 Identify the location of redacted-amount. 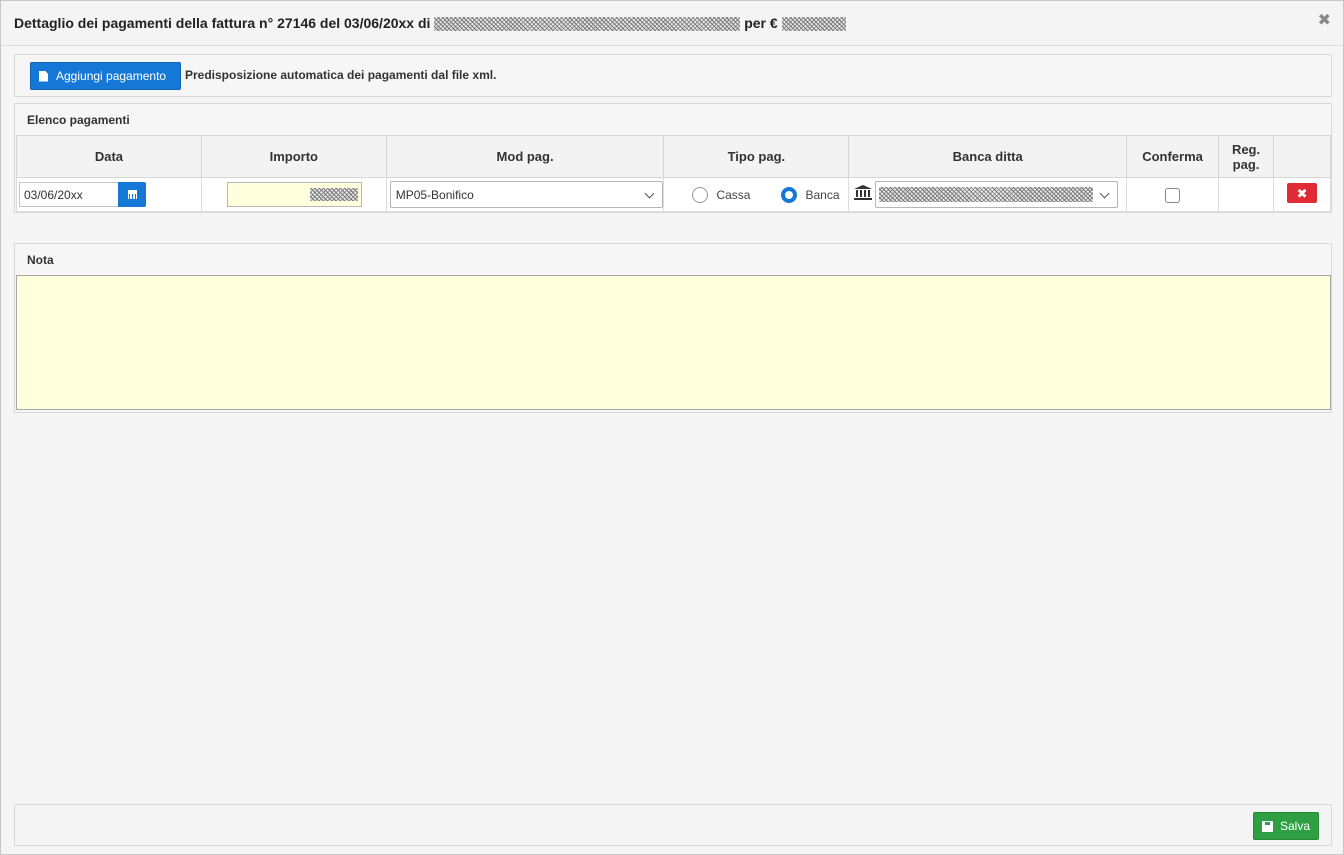
(333, 194).